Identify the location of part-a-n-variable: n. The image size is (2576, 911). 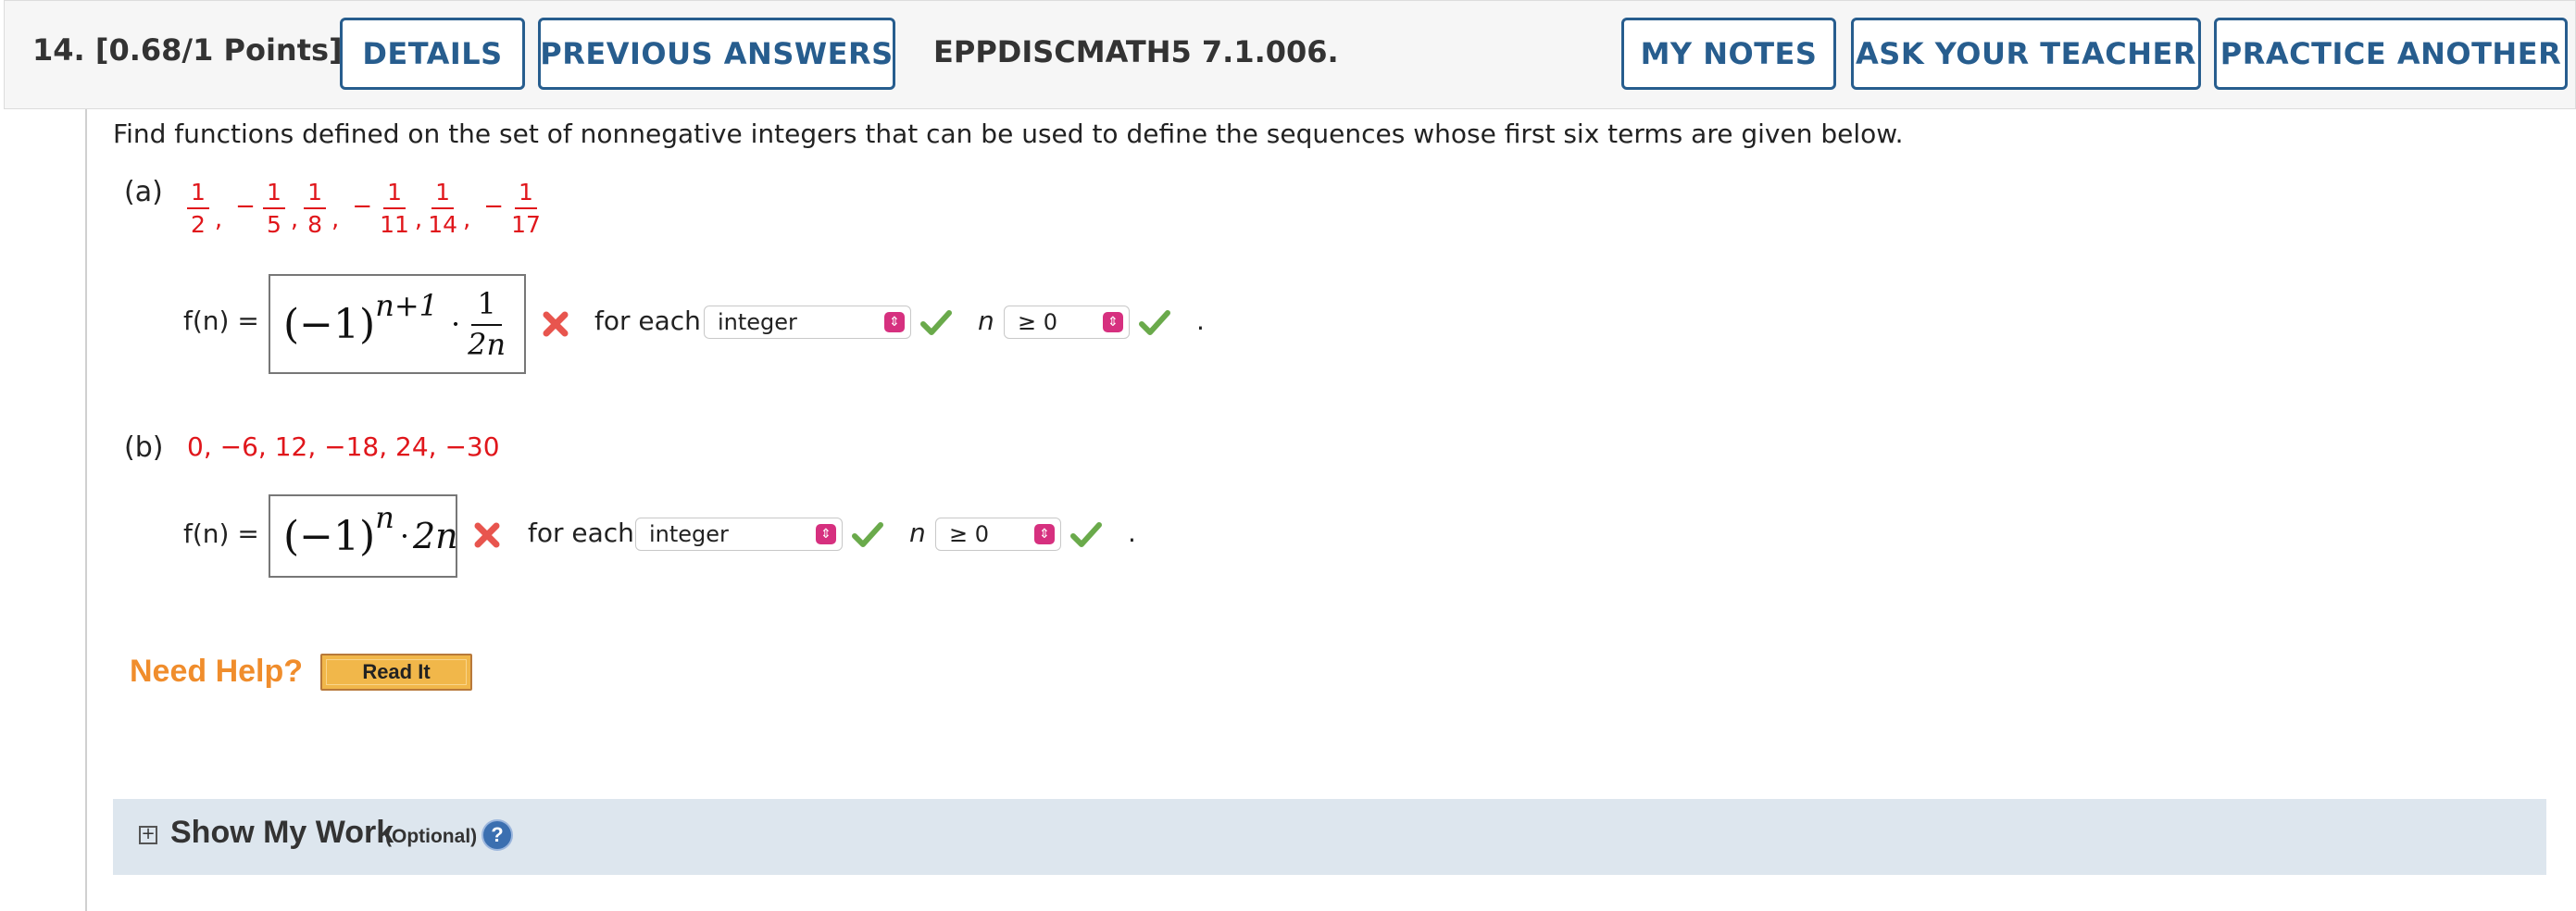
(986, 321).